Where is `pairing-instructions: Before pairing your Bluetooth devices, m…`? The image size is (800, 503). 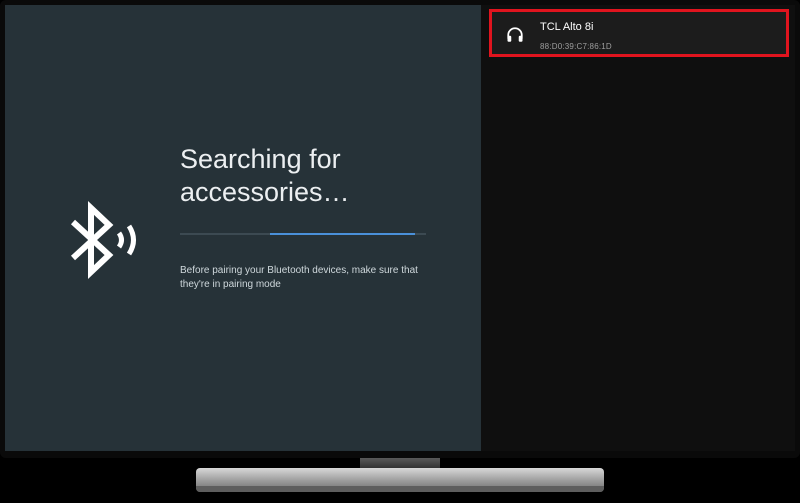
pairing-instructions: Before pairing your Bluetooth devices, m… is located at coordinates (299, 277).